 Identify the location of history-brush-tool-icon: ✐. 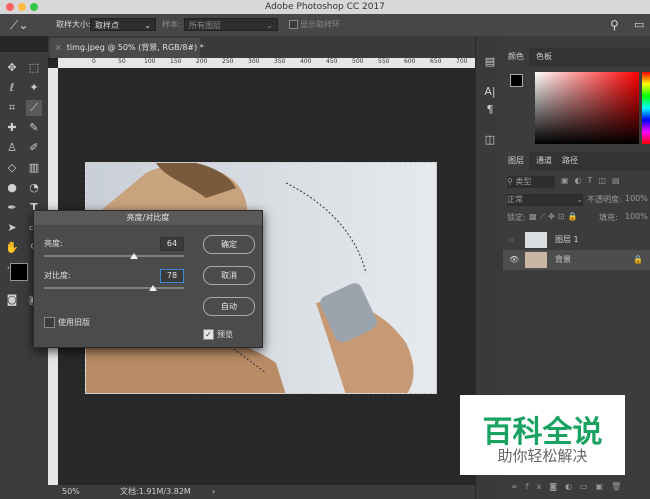
(34, 148).